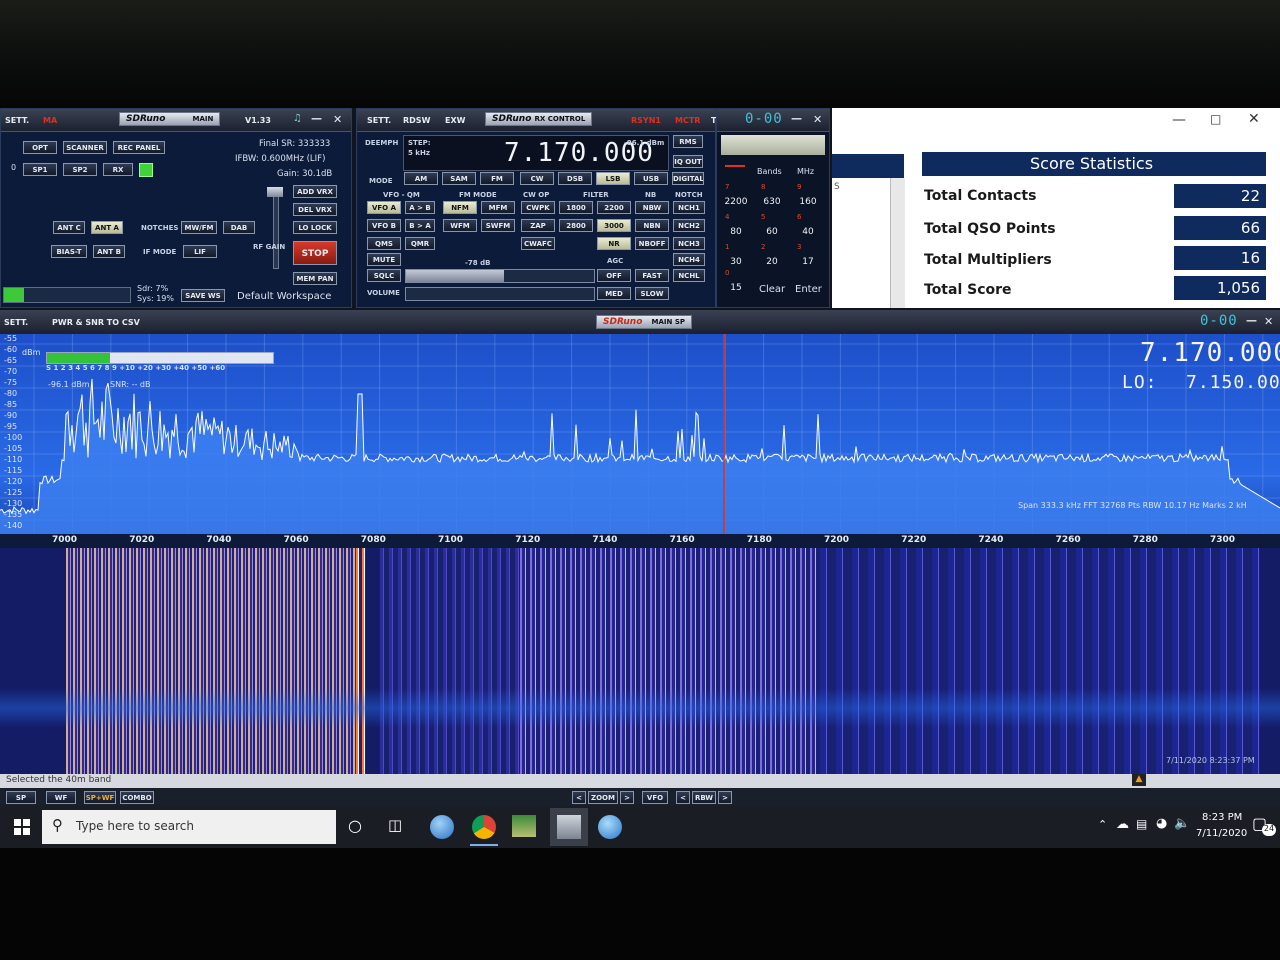 This screenshot has height=960, width=1280. Describe the element at coordinates (897, 243) in the screenshot. I see `background-window-scrollbar` at that location.